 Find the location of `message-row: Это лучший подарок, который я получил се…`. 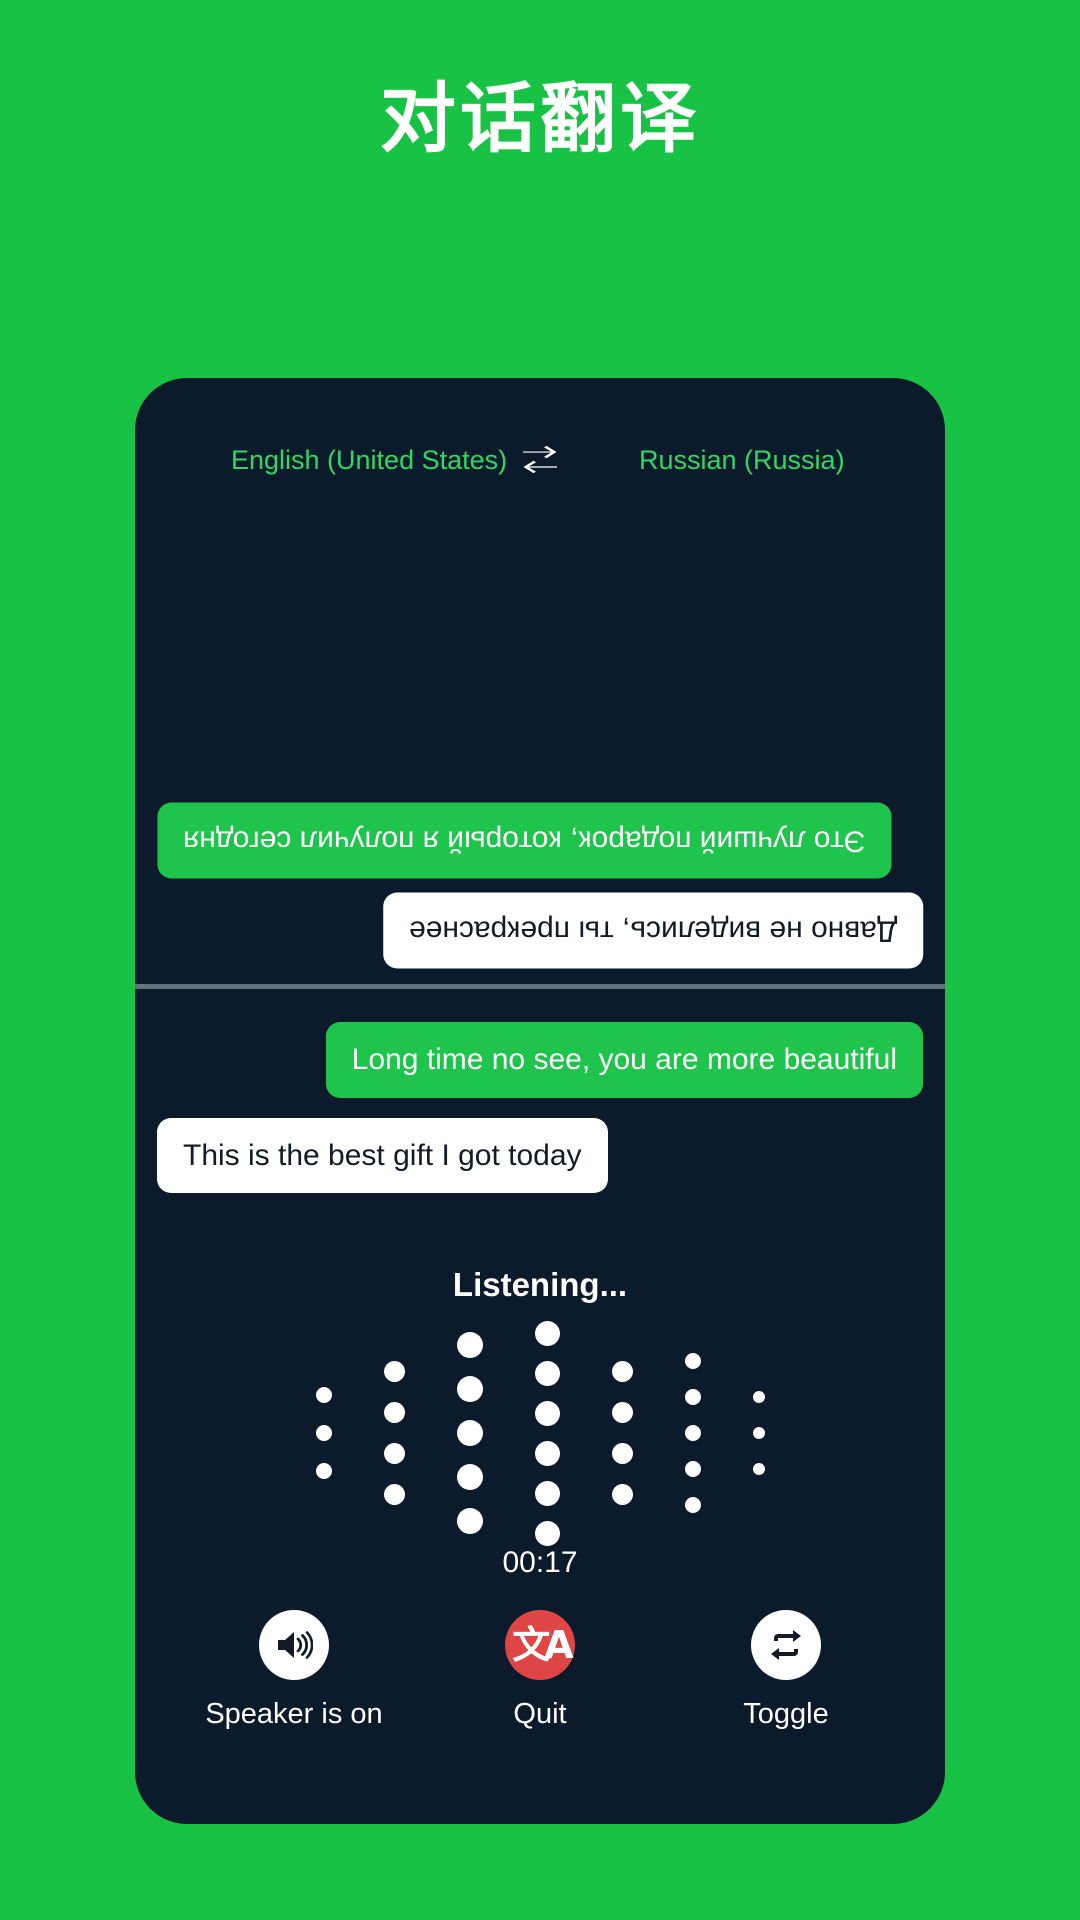

message-row: Это лучший подарок, который я получил се… is located at coordinates (540, 841).